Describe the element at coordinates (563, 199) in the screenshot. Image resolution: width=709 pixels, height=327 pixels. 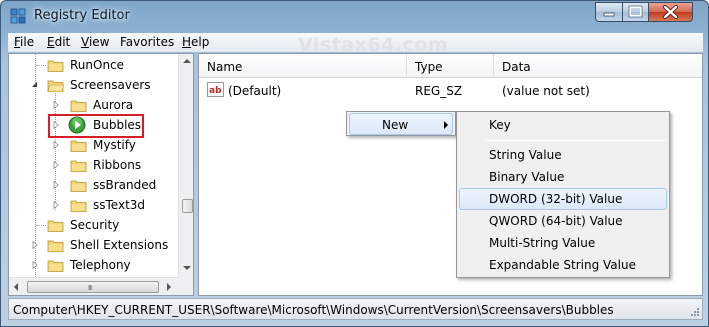
I see `menu-item-dword-value: DWORD (32-bit) Value` at that location.